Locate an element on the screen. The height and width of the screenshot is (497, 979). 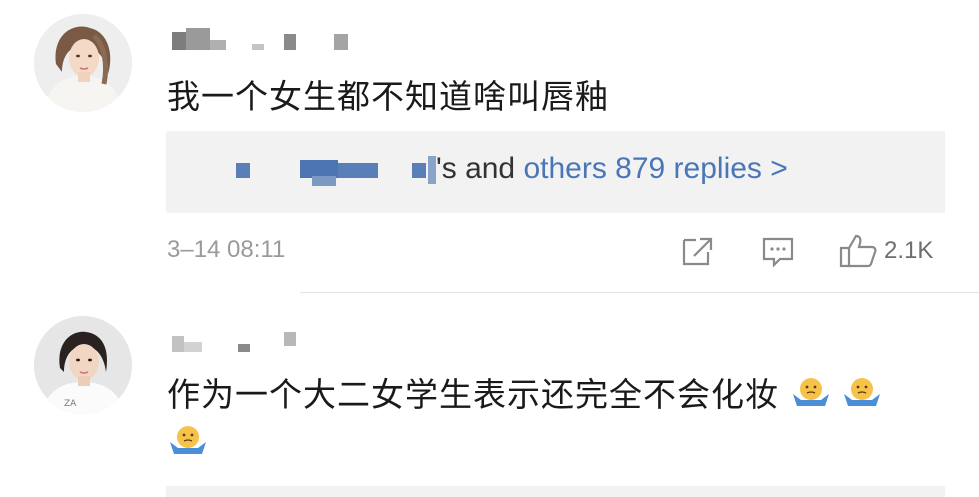
comment-button is located at coordinates (778, 251).